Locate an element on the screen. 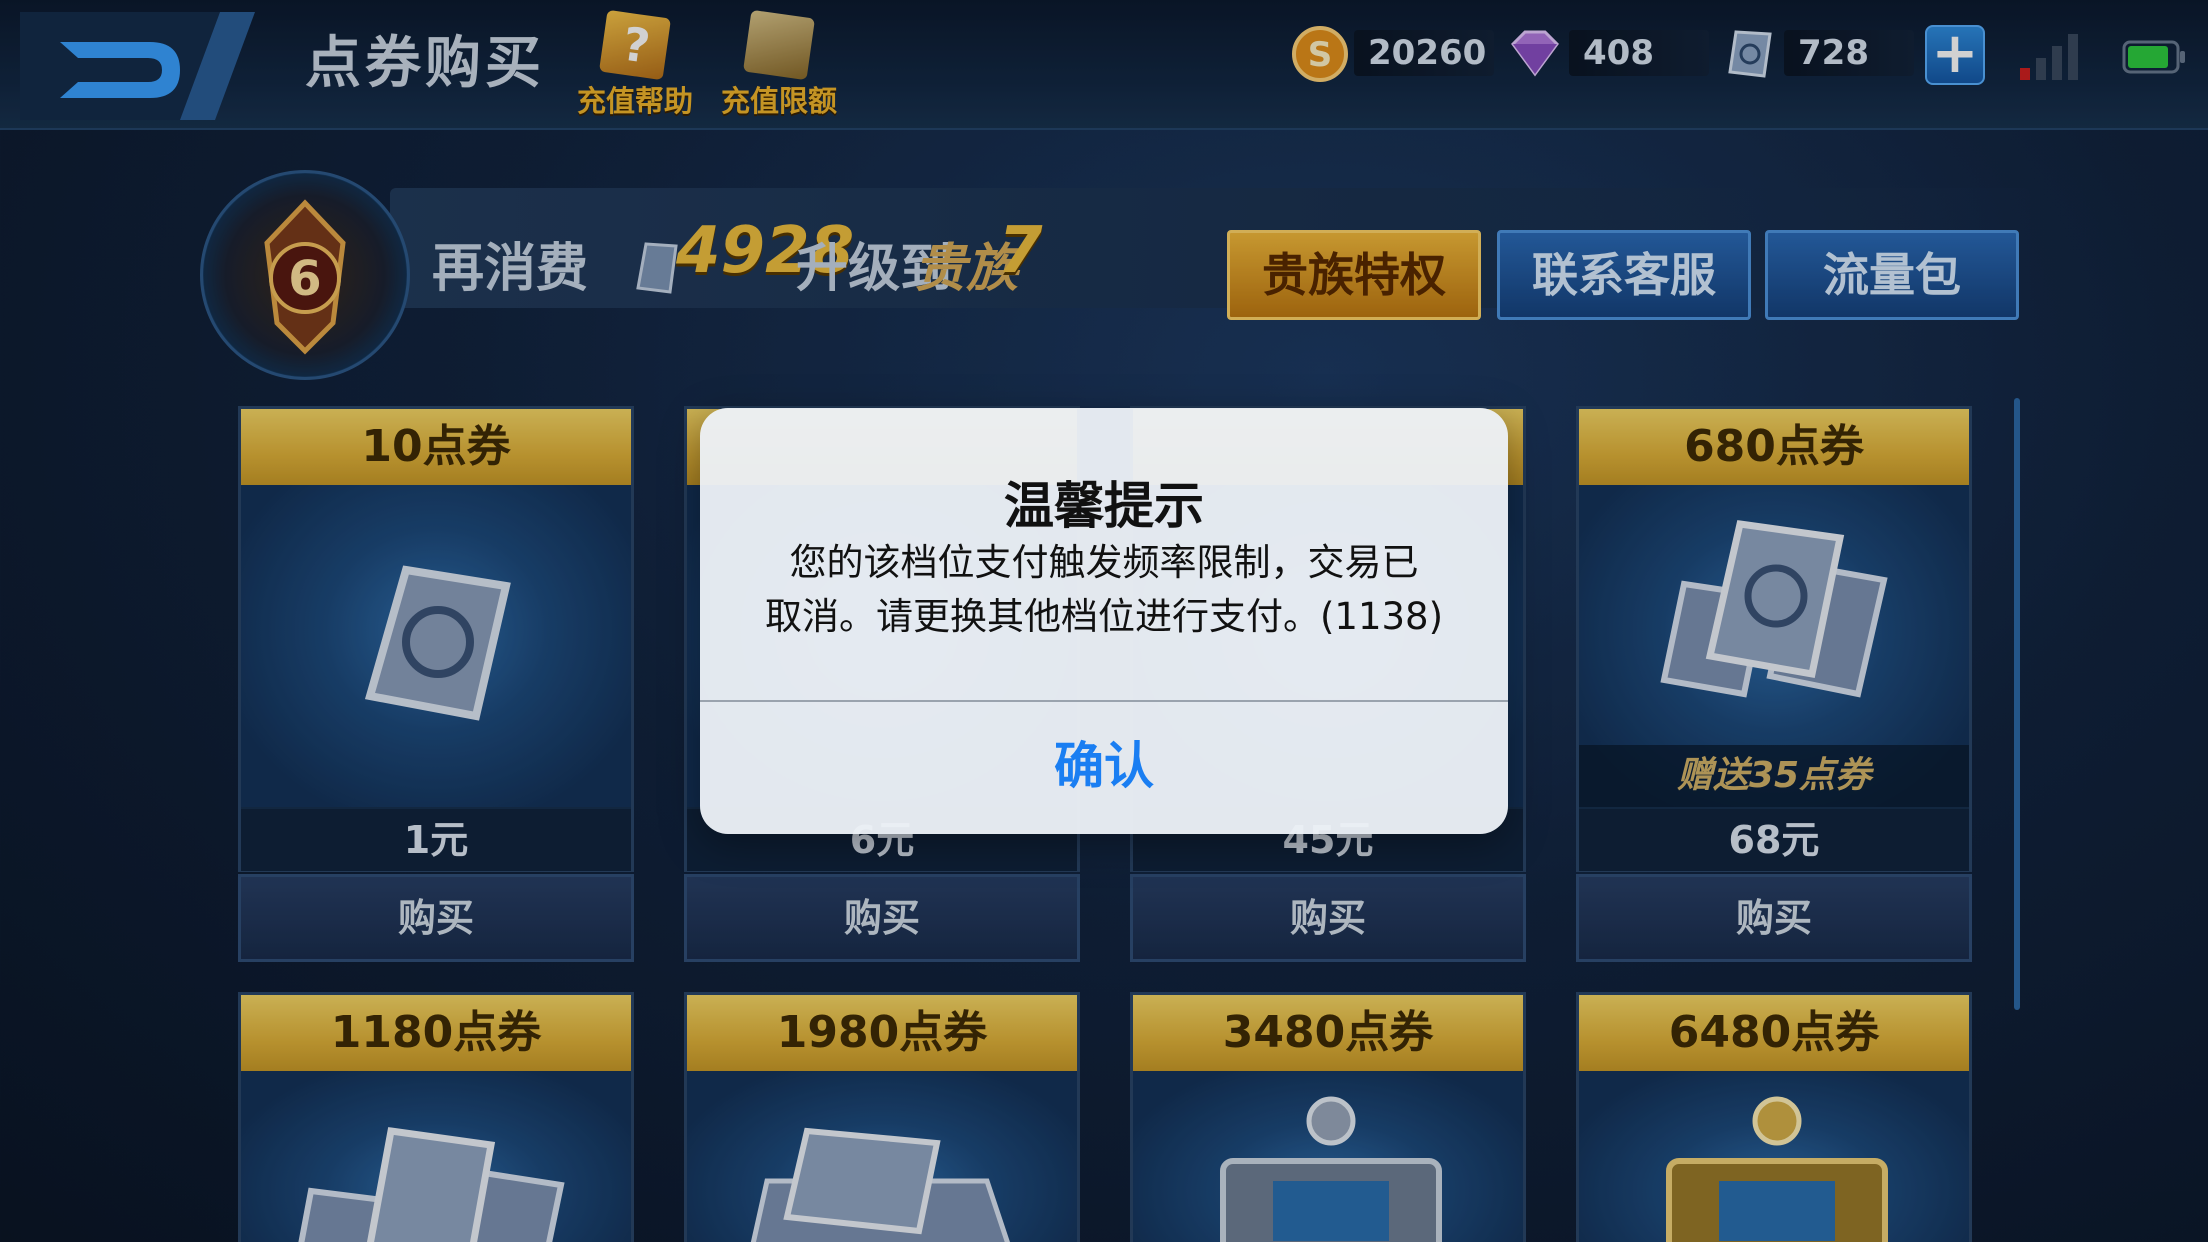 The height and width of the screenshot is (1242, 2208). alert-message-line: 取消。请更换其他档位进行支付。(1138) is located at coordinates (1104, 616).